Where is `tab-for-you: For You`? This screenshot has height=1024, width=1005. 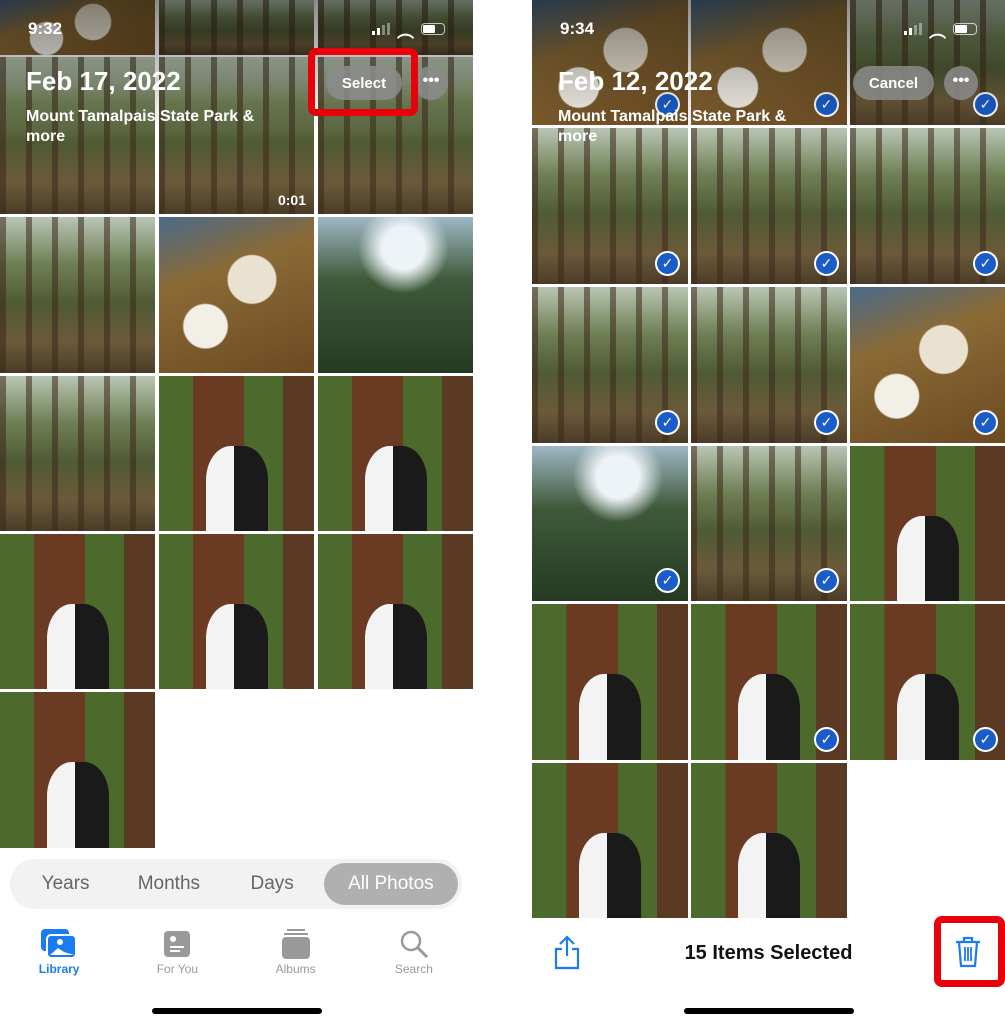
tab-for-you: For You is located at coordinates (177, 951).